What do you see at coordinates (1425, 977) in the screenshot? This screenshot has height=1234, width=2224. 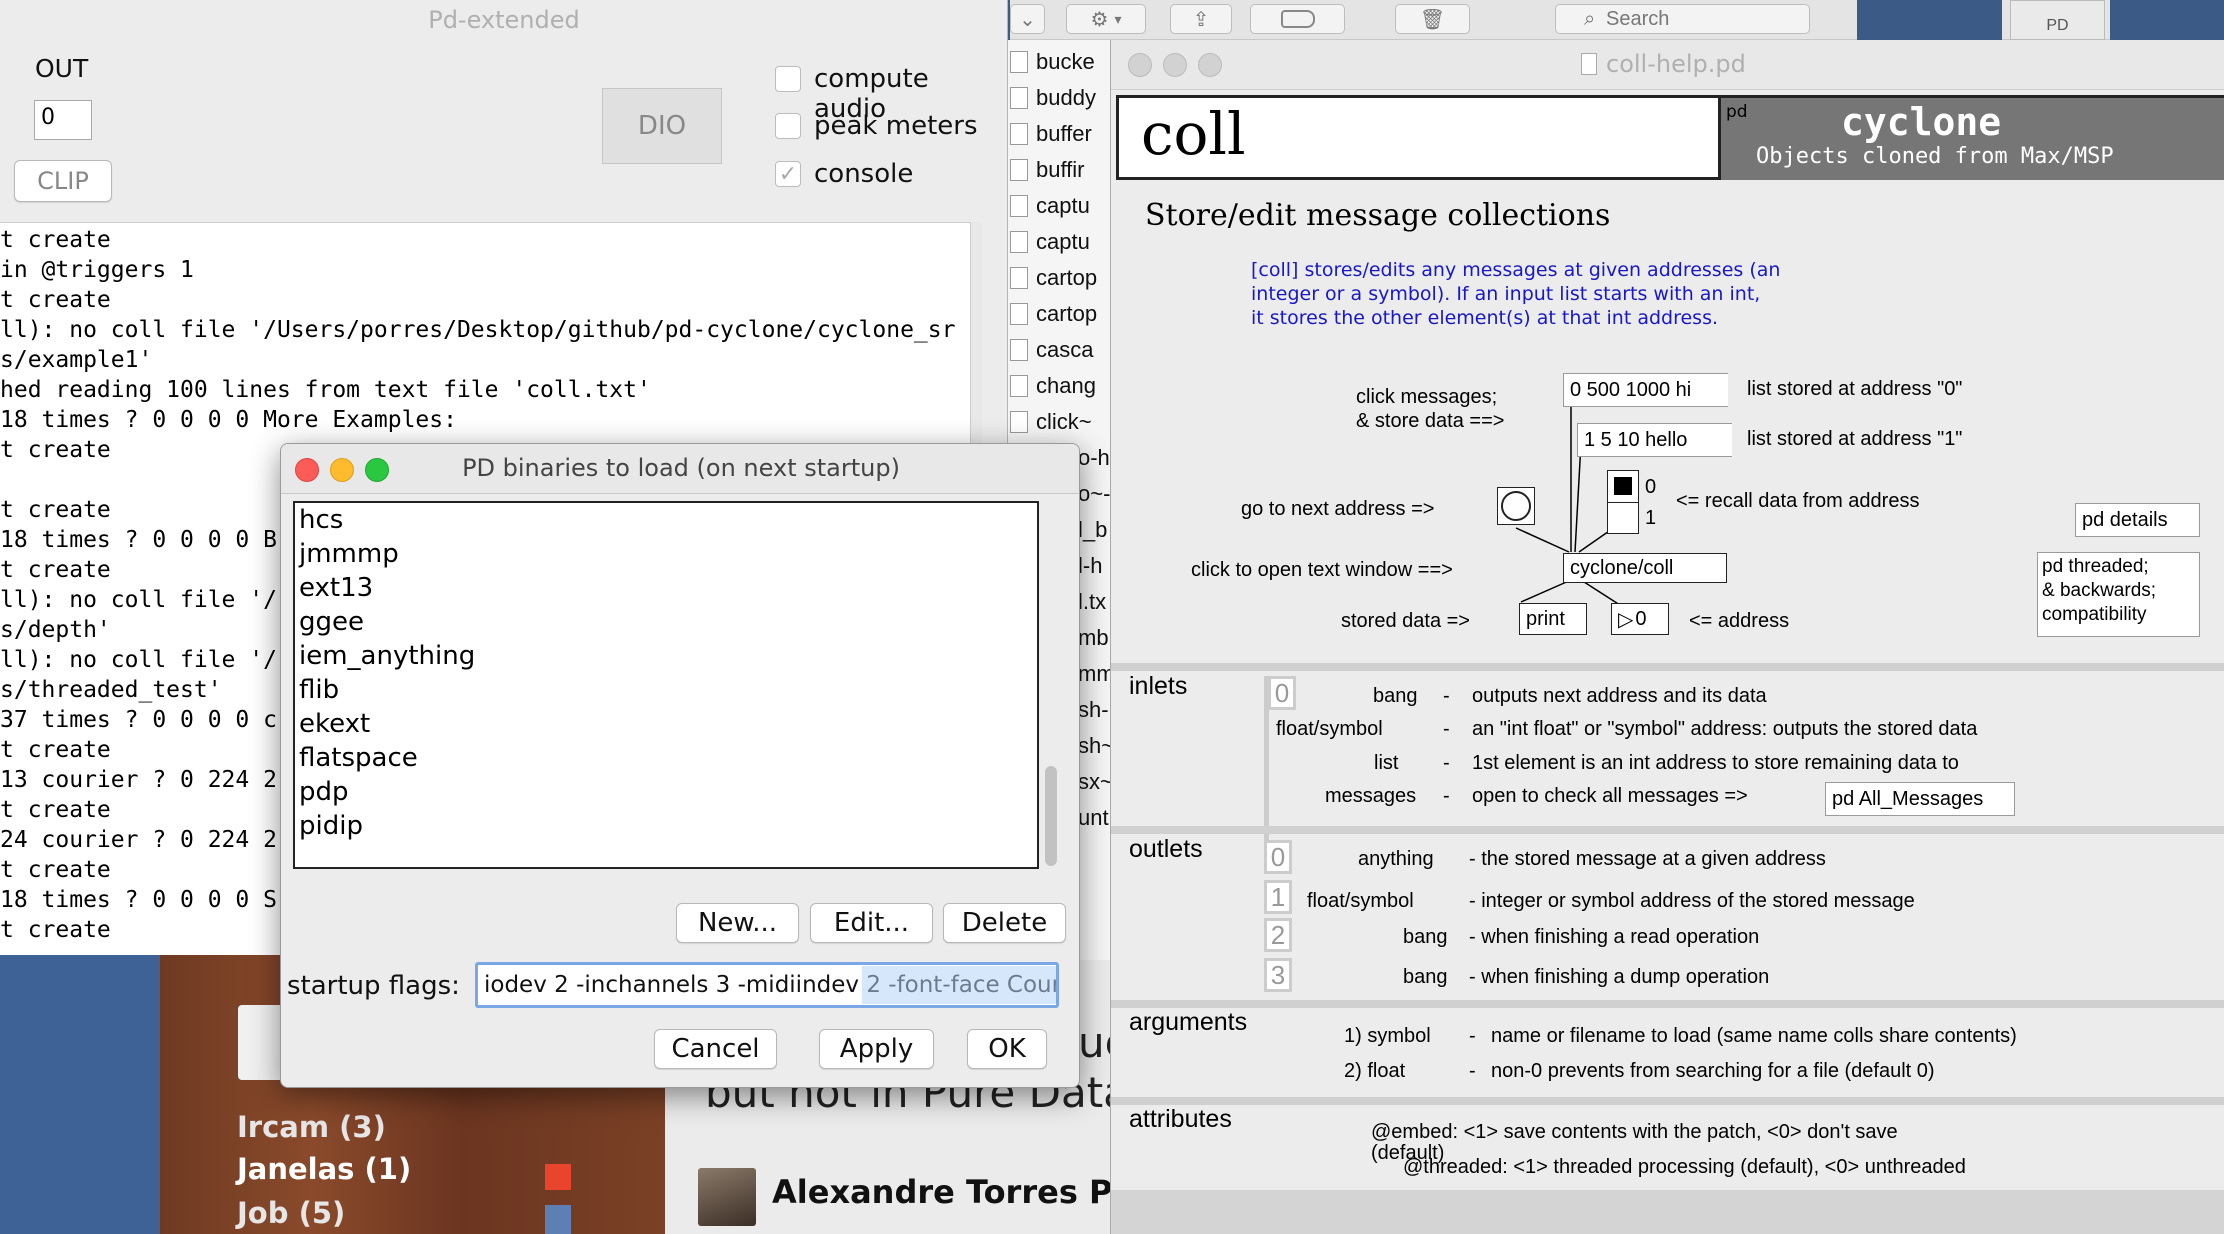 I see `outlet-type: bang` at bounding box center [1425, 977].